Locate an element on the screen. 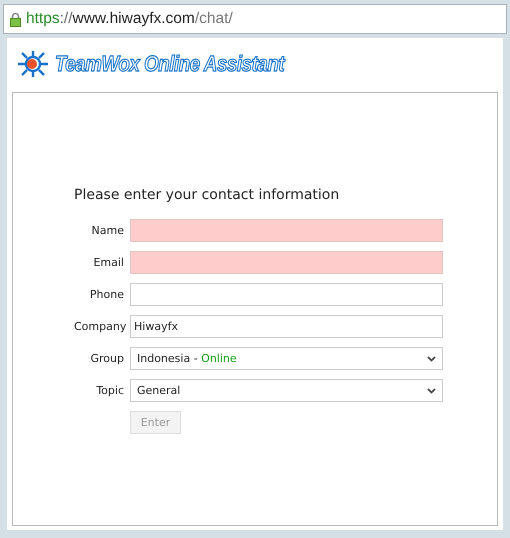 This screenshot has height=538, width=510. field-label: Company is located at coordinates (99, 326).